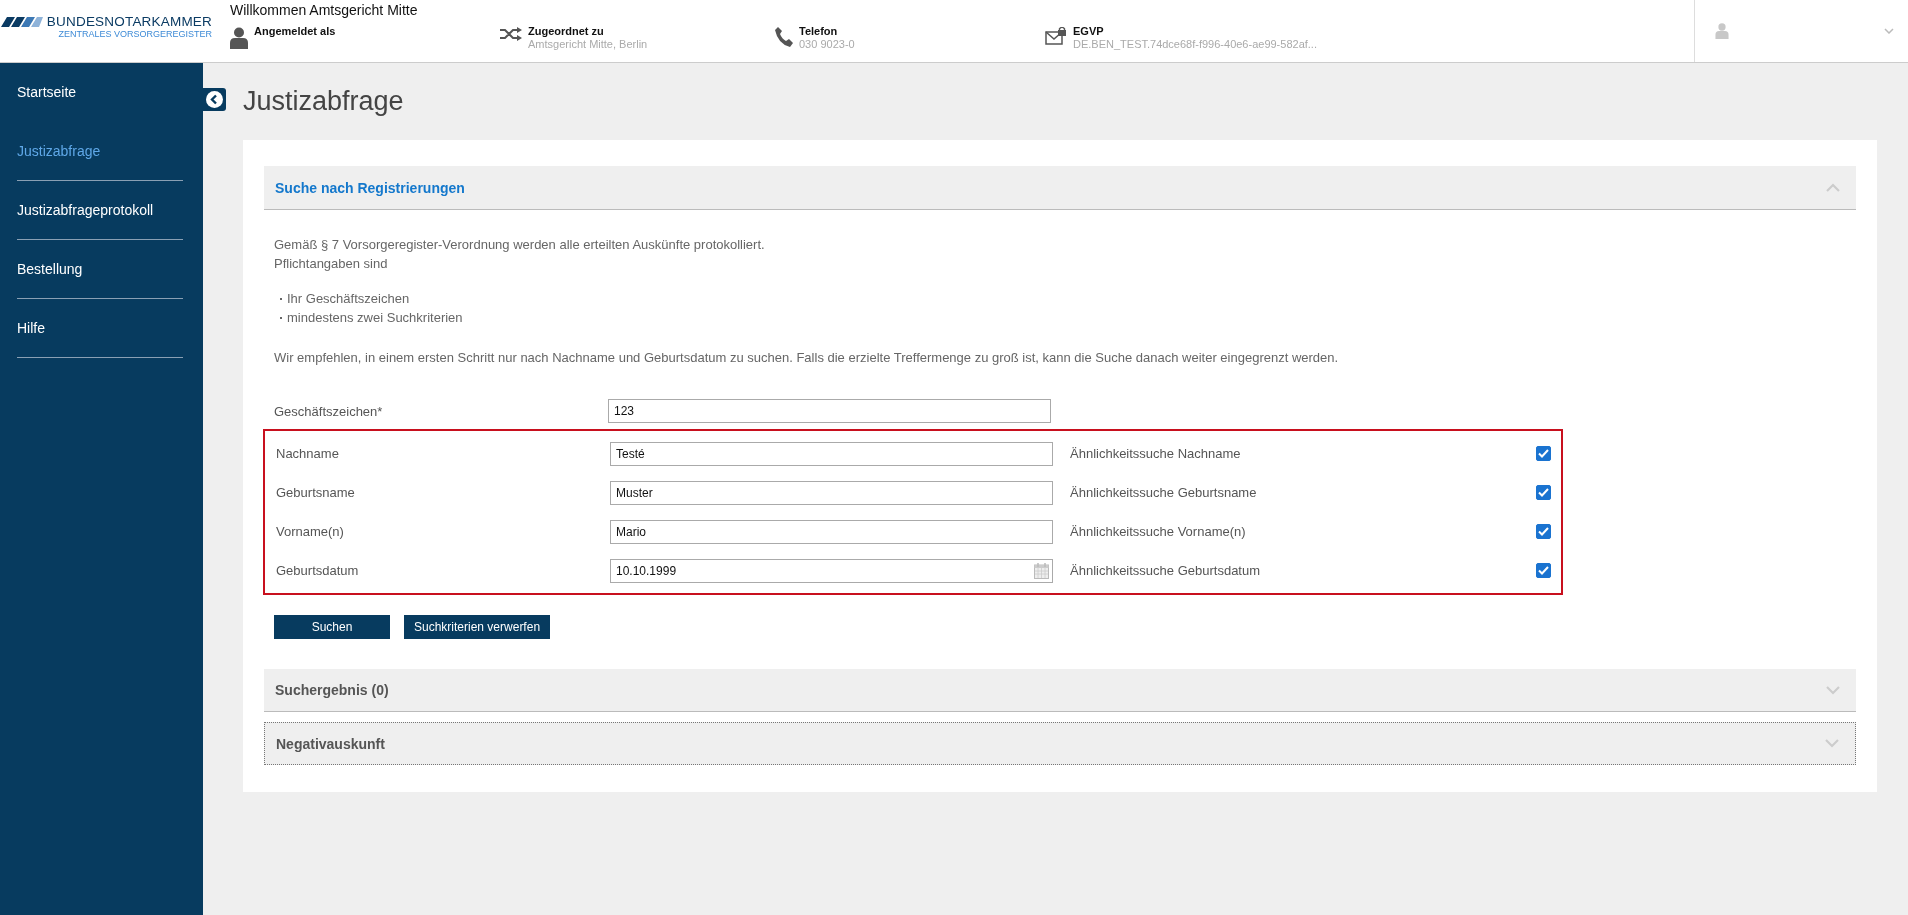  Describe the element at coordinates (308, 453) in the screenshot. I see `field-label: Nachname` at that location.